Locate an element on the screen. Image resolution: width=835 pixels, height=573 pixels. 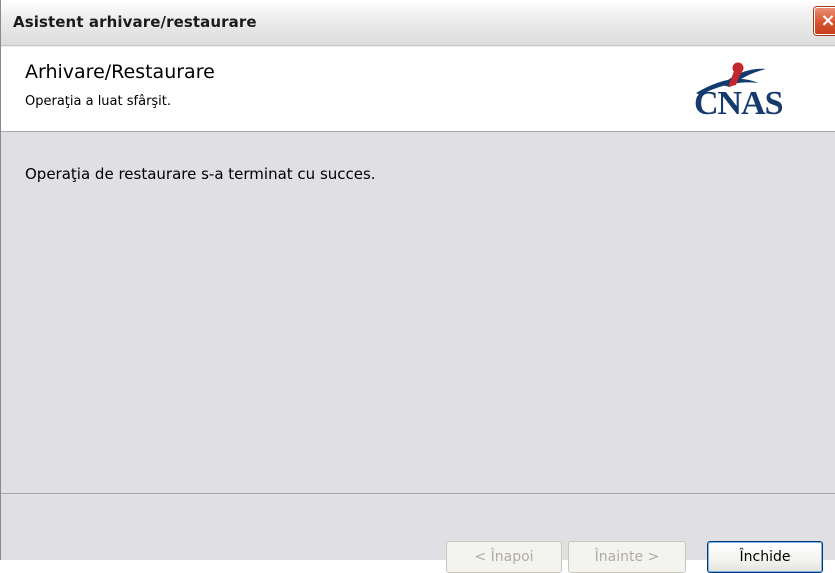
header-title: Arhivare/Restaurare is located at coordinates (120, 72).